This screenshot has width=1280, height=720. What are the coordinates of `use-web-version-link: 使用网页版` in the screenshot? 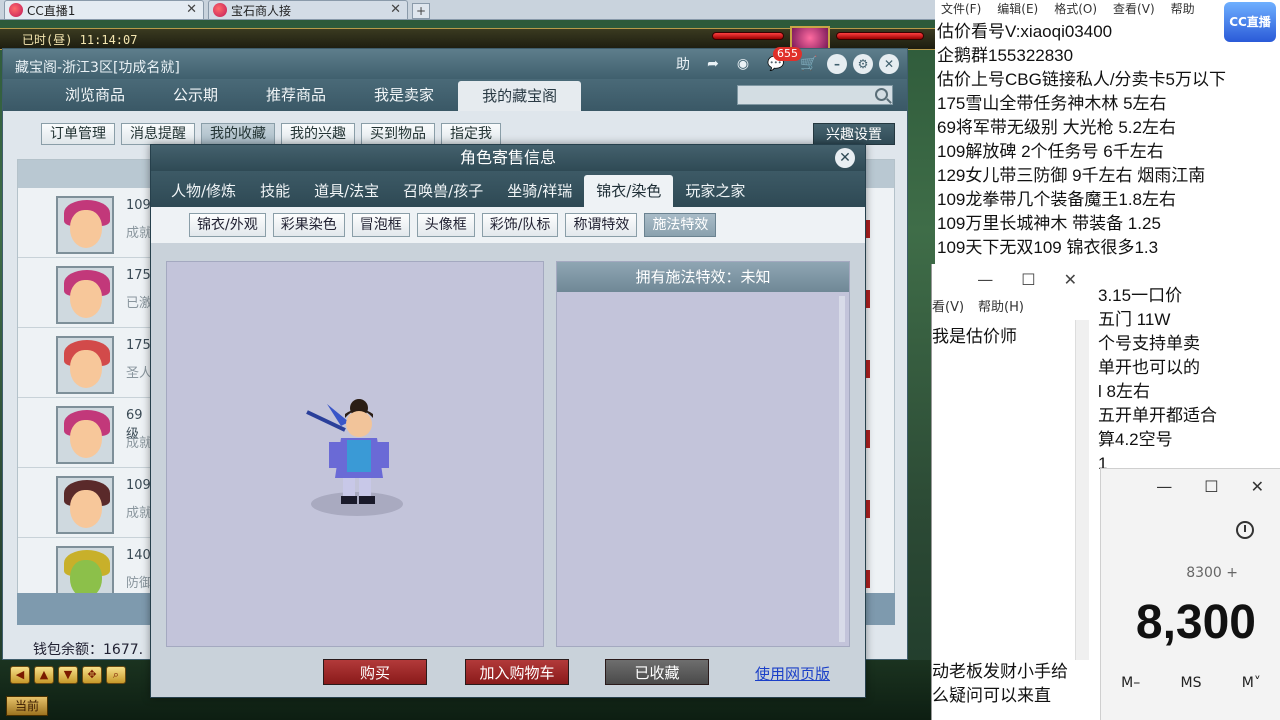 It's located at (792, 673).